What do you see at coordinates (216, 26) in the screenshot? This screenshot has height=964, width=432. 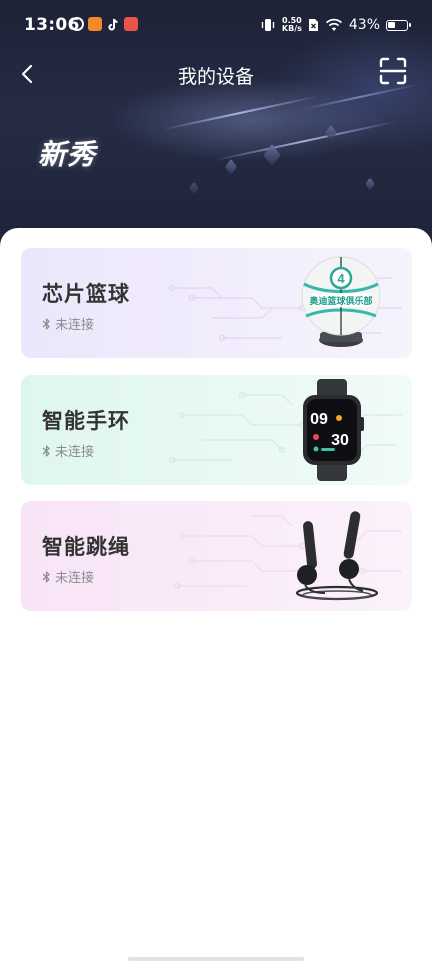 I see `status-bar: 13:06 0.50 KB/s 43%` at bounding box center [216, 26].